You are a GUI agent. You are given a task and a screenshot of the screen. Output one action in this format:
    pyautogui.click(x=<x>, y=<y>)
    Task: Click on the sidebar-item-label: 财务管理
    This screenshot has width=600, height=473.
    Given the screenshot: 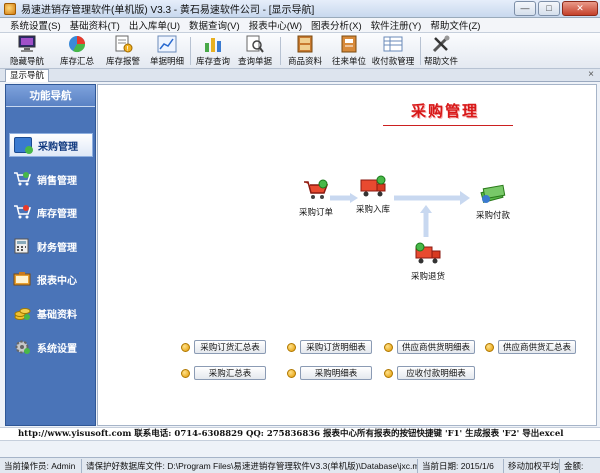 What is the action you would take?
    pyautogui.click(x=57, y=248)
    